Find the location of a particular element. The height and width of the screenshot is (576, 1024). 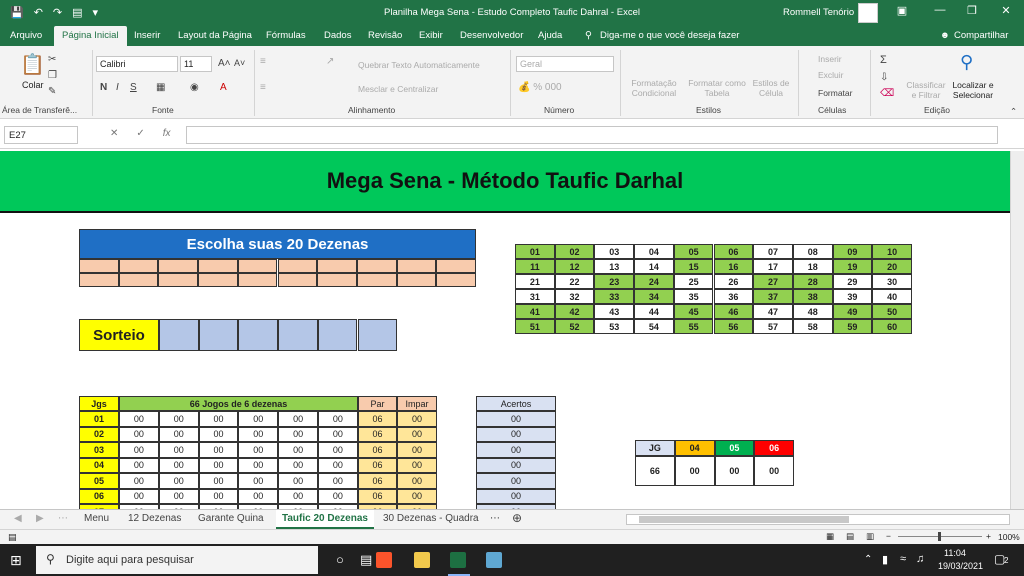

cancel-icon: ✕ is located at coordinates (114, 133).